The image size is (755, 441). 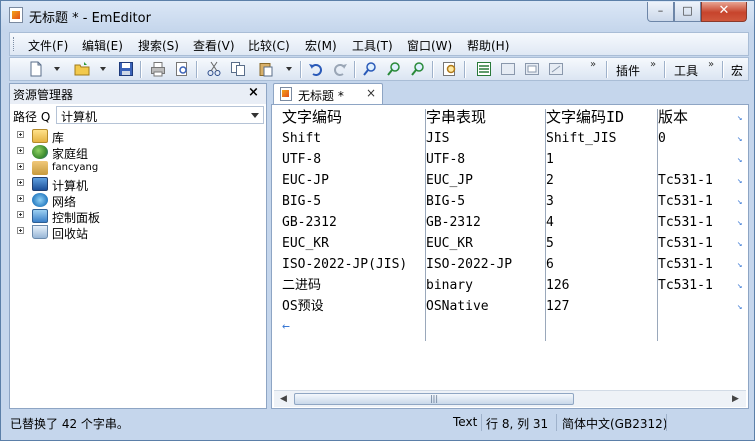 I want to click on library-icon, so click(x=40, y=136).